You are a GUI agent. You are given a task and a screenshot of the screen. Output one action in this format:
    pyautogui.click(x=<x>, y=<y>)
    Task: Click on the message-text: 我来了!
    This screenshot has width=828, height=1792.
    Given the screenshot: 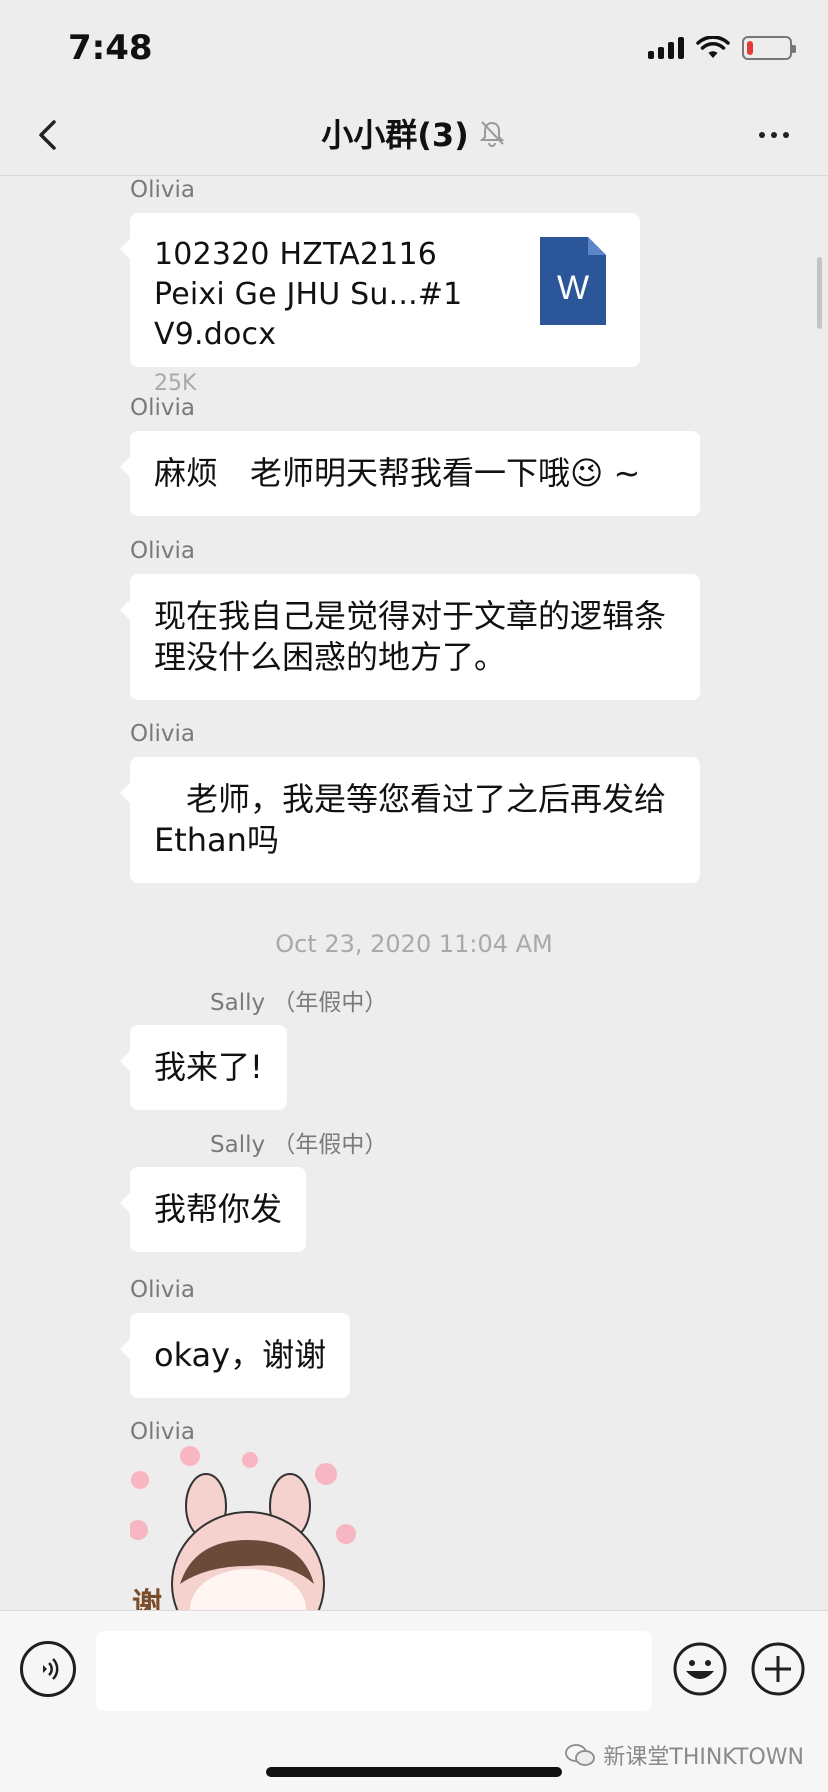 What is the action you would take?
    pyautogui.click(x=203, y=1067)
    